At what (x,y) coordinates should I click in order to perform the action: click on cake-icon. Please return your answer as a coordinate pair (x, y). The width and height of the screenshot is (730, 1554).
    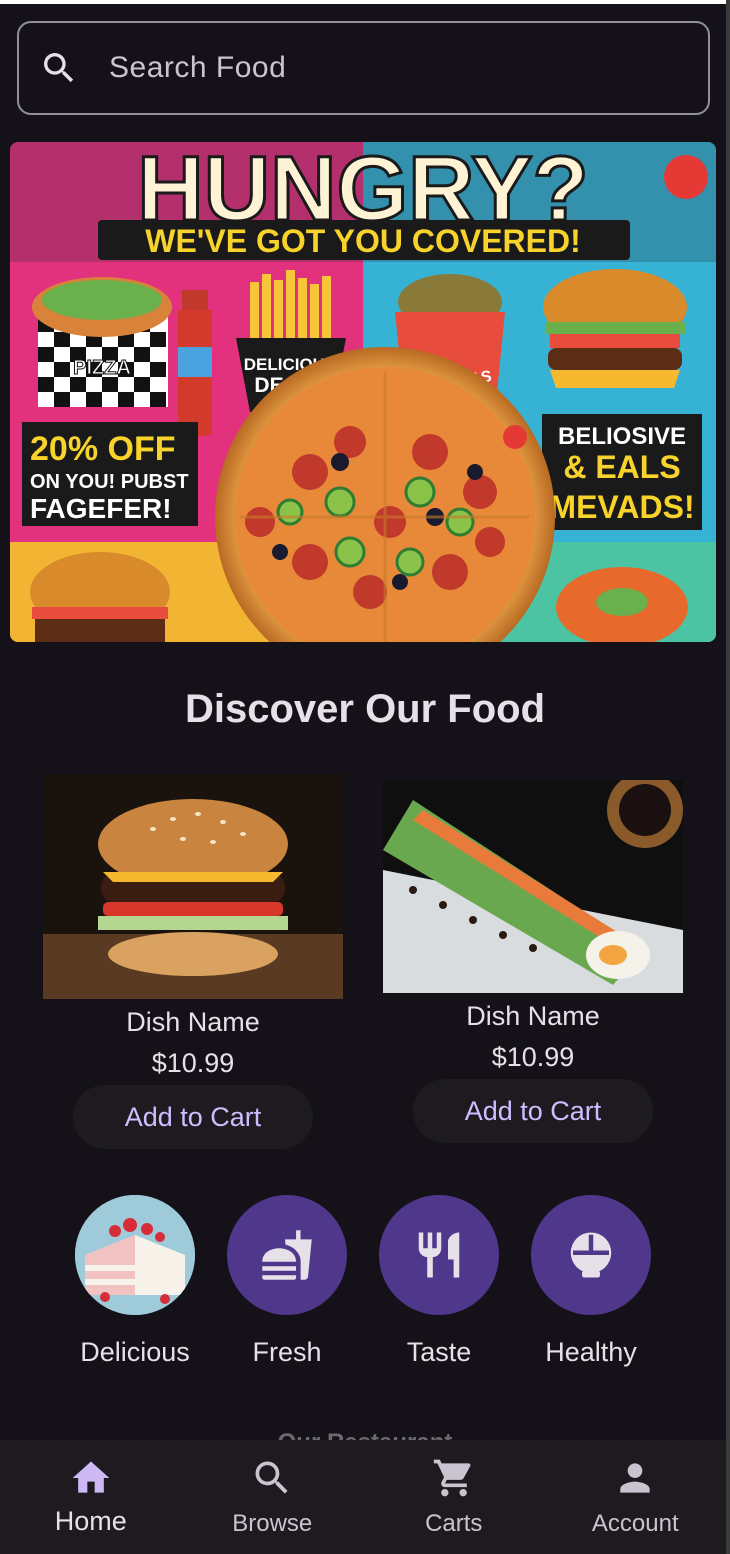
    Looking at the image, I should click on (135, 1255).